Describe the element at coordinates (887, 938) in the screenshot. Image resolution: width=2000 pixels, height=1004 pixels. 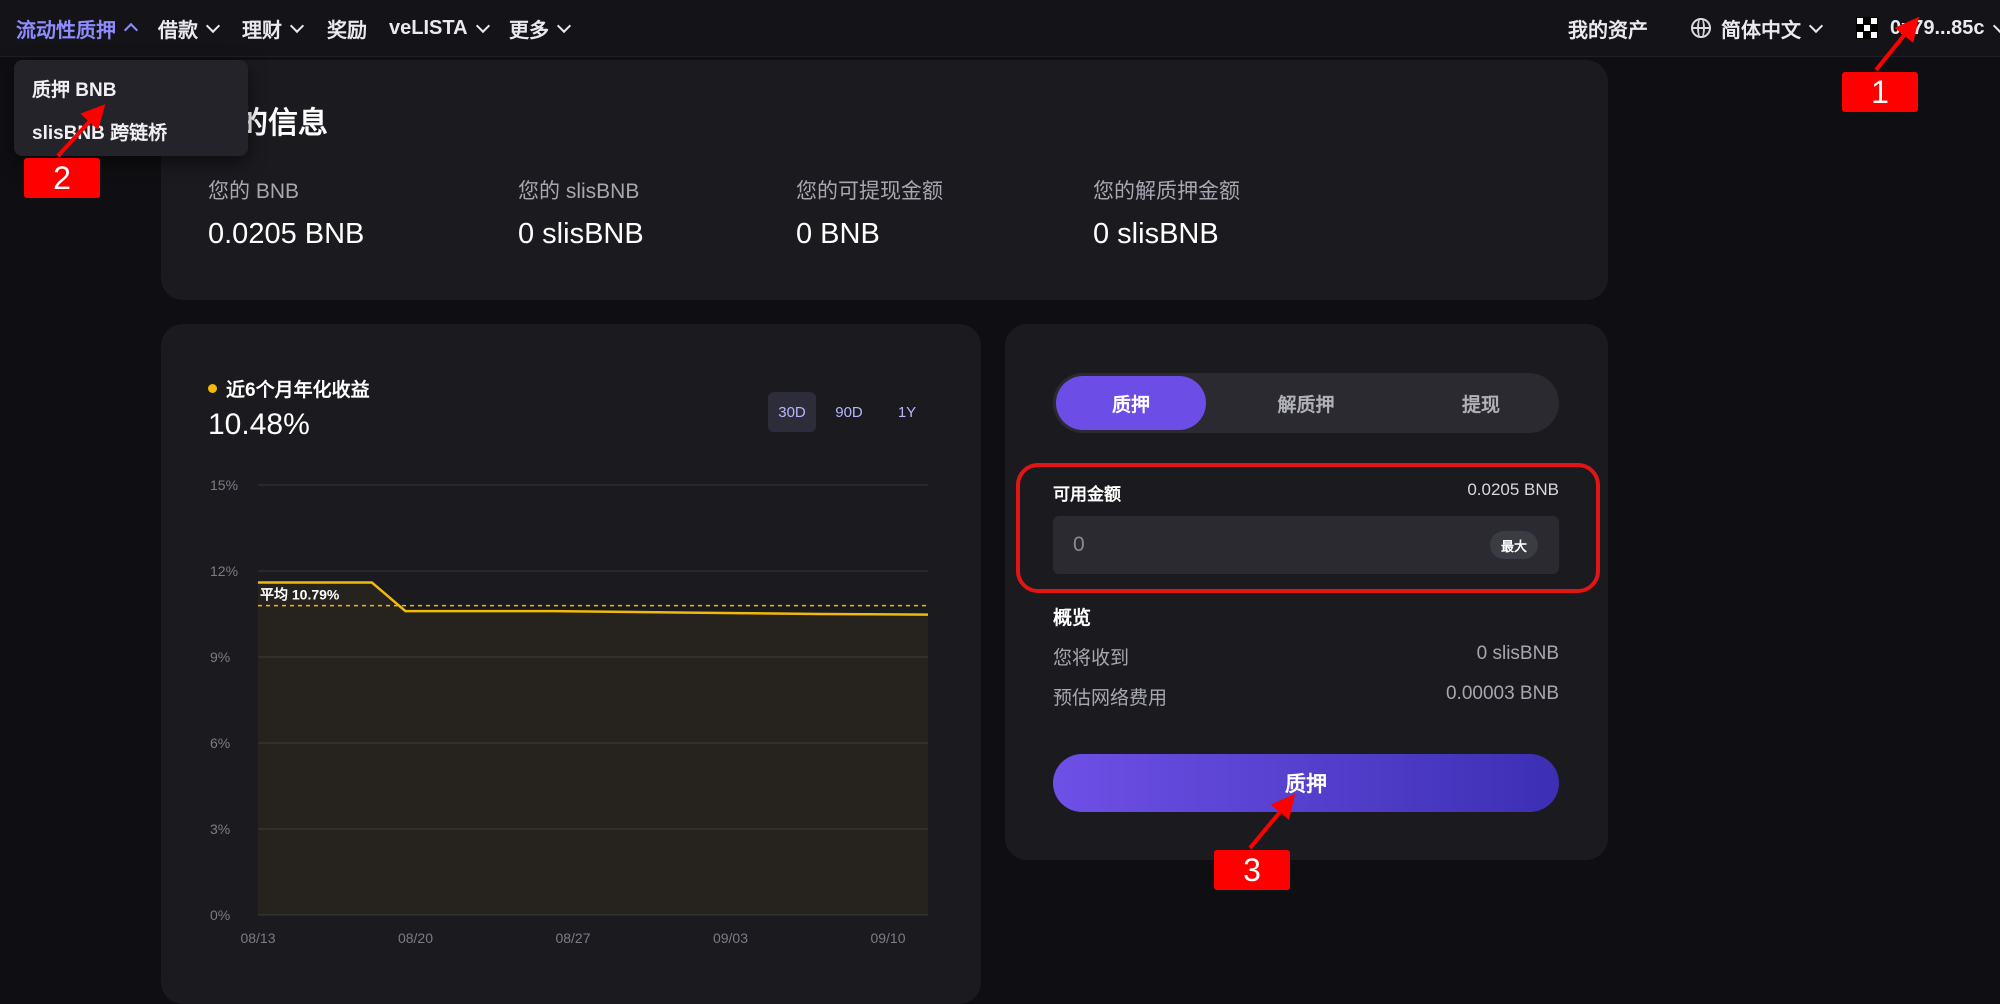
I see `x-tick-label: 09/10` at that location.